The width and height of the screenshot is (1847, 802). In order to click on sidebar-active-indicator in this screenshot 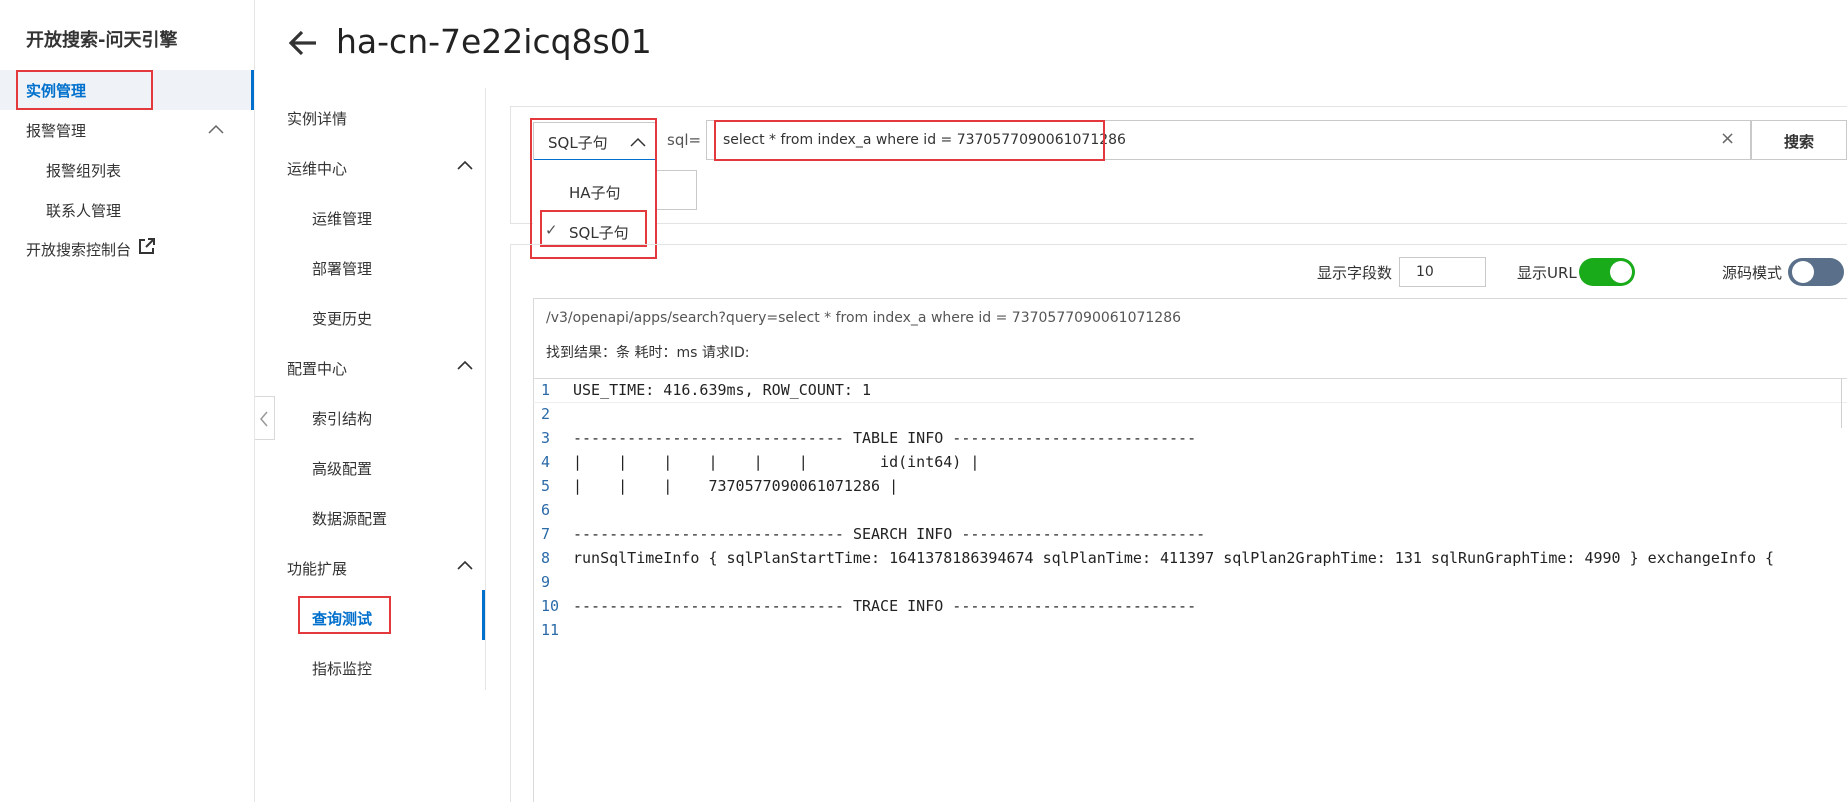, I will do `click(252, 90)`.